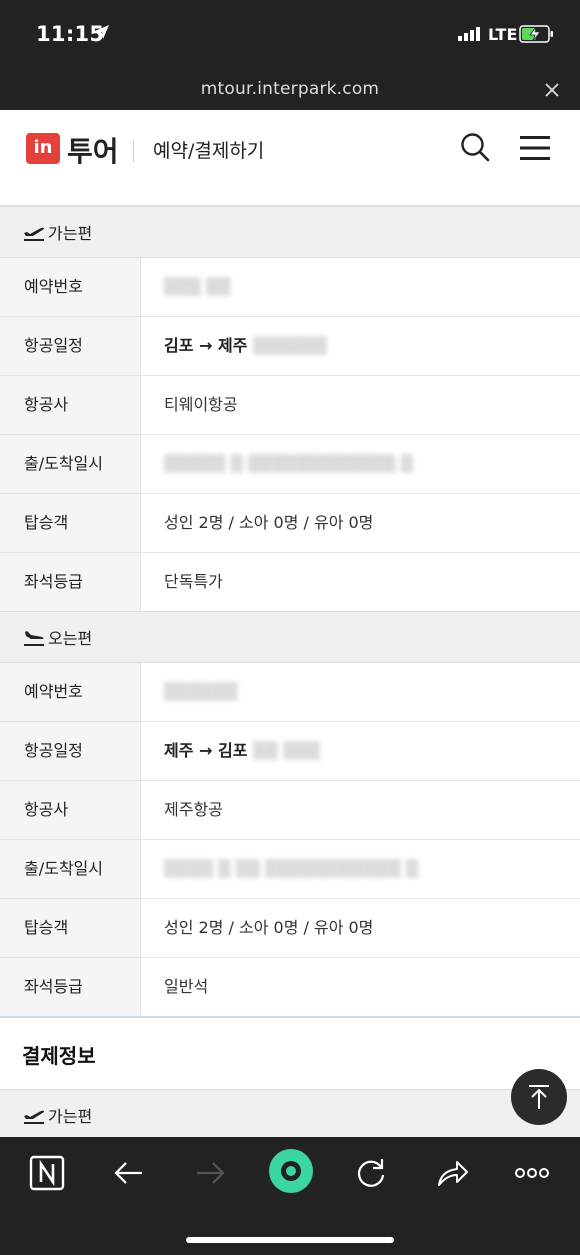 This screenshot has width=580, height=1255. What do you see at coordinates (70, 233) in the screenshot?
I see `outbound-section-label: 가는편` at bounding box center [70, 233].